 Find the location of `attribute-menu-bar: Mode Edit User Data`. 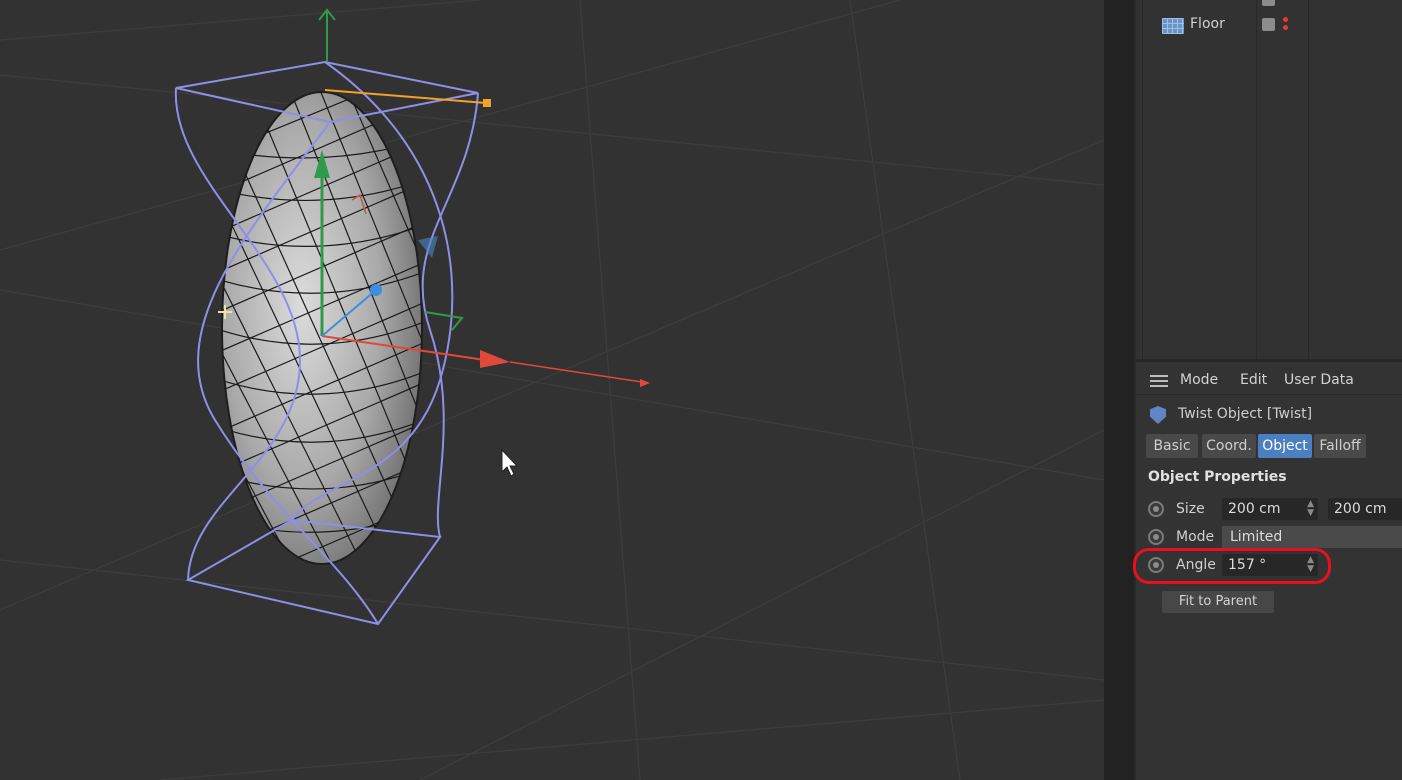

attribute-menu-bar: Mode Edit User Data is located at coordinates (1269, 381).